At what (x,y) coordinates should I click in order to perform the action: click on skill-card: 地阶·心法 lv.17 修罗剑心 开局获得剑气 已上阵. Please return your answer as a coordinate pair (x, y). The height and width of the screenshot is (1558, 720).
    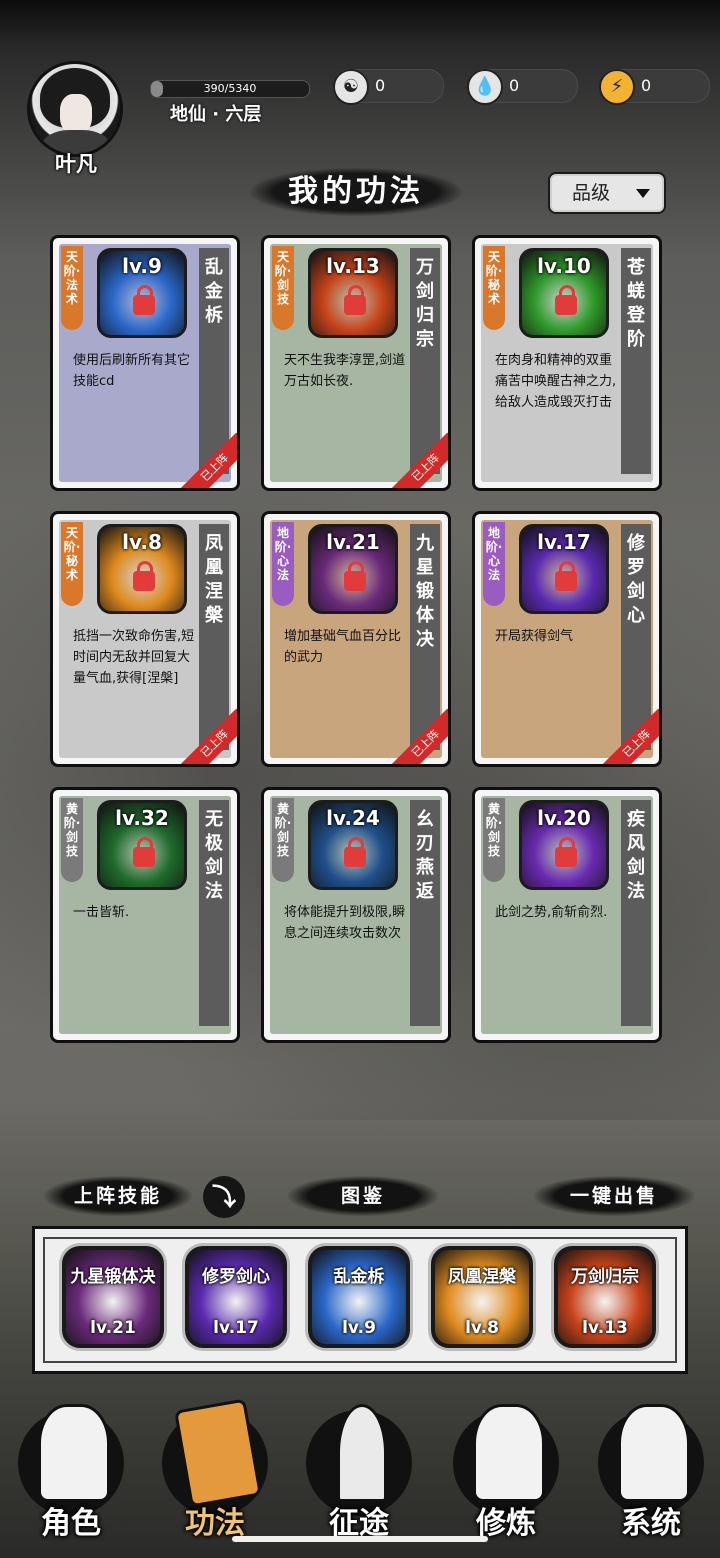
    Looking at the image, I should click on (567, 639).